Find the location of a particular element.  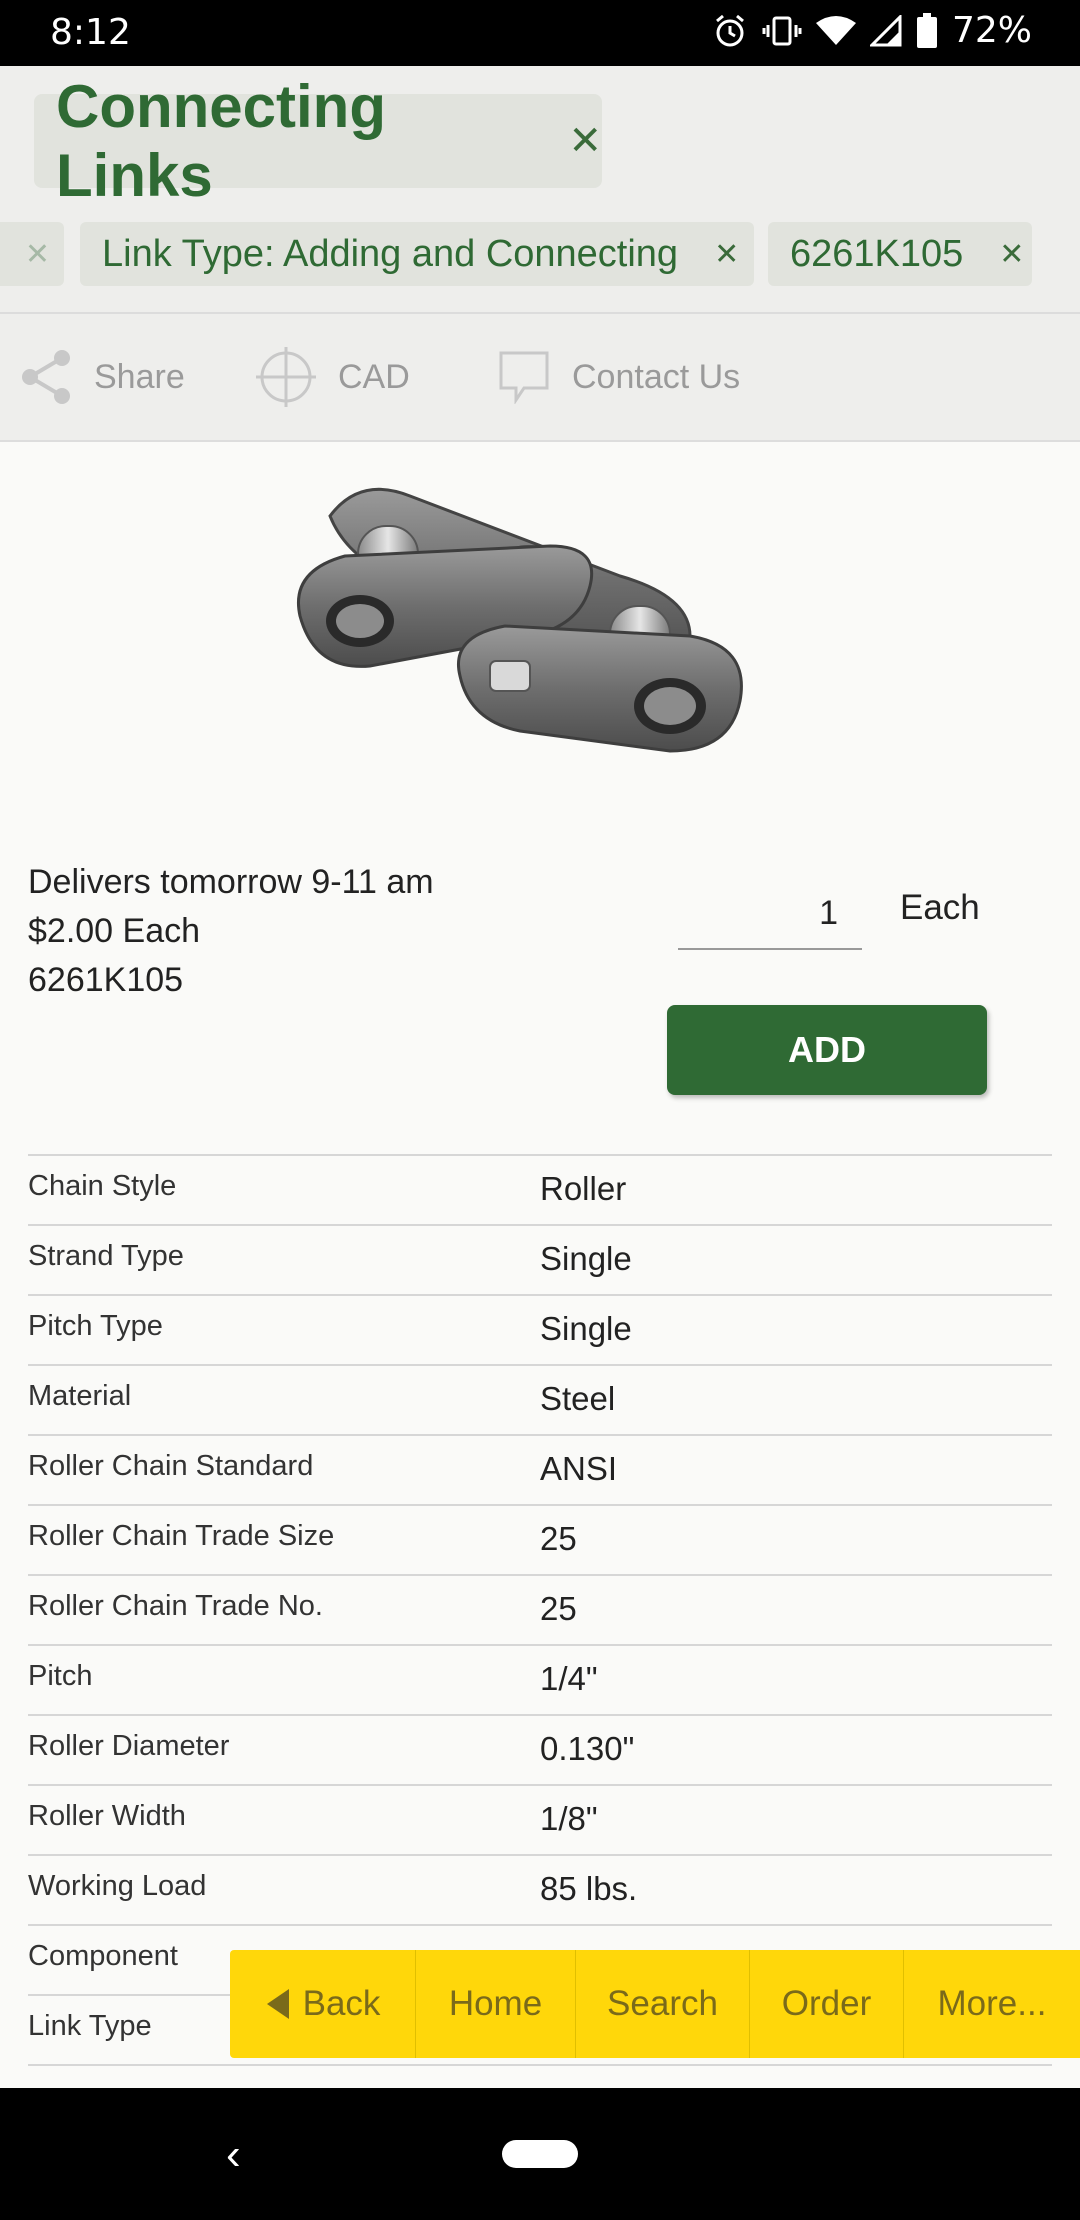

nav-home-pill is located at coordinates (540, 2154).